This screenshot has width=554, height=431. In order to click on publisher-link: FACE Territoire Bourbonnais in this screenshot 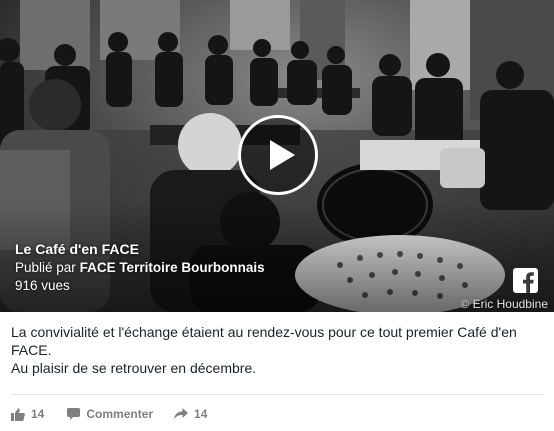, I will do `click(172, 267)`.